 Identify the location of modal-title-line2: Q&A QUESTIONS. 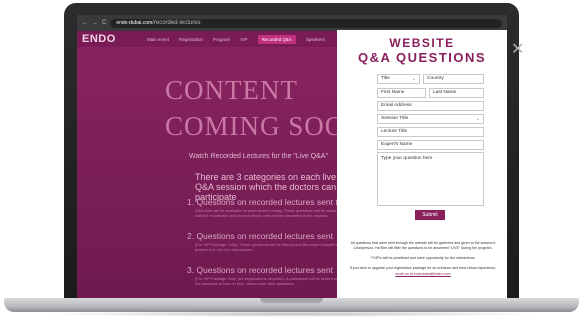
(422, 57).